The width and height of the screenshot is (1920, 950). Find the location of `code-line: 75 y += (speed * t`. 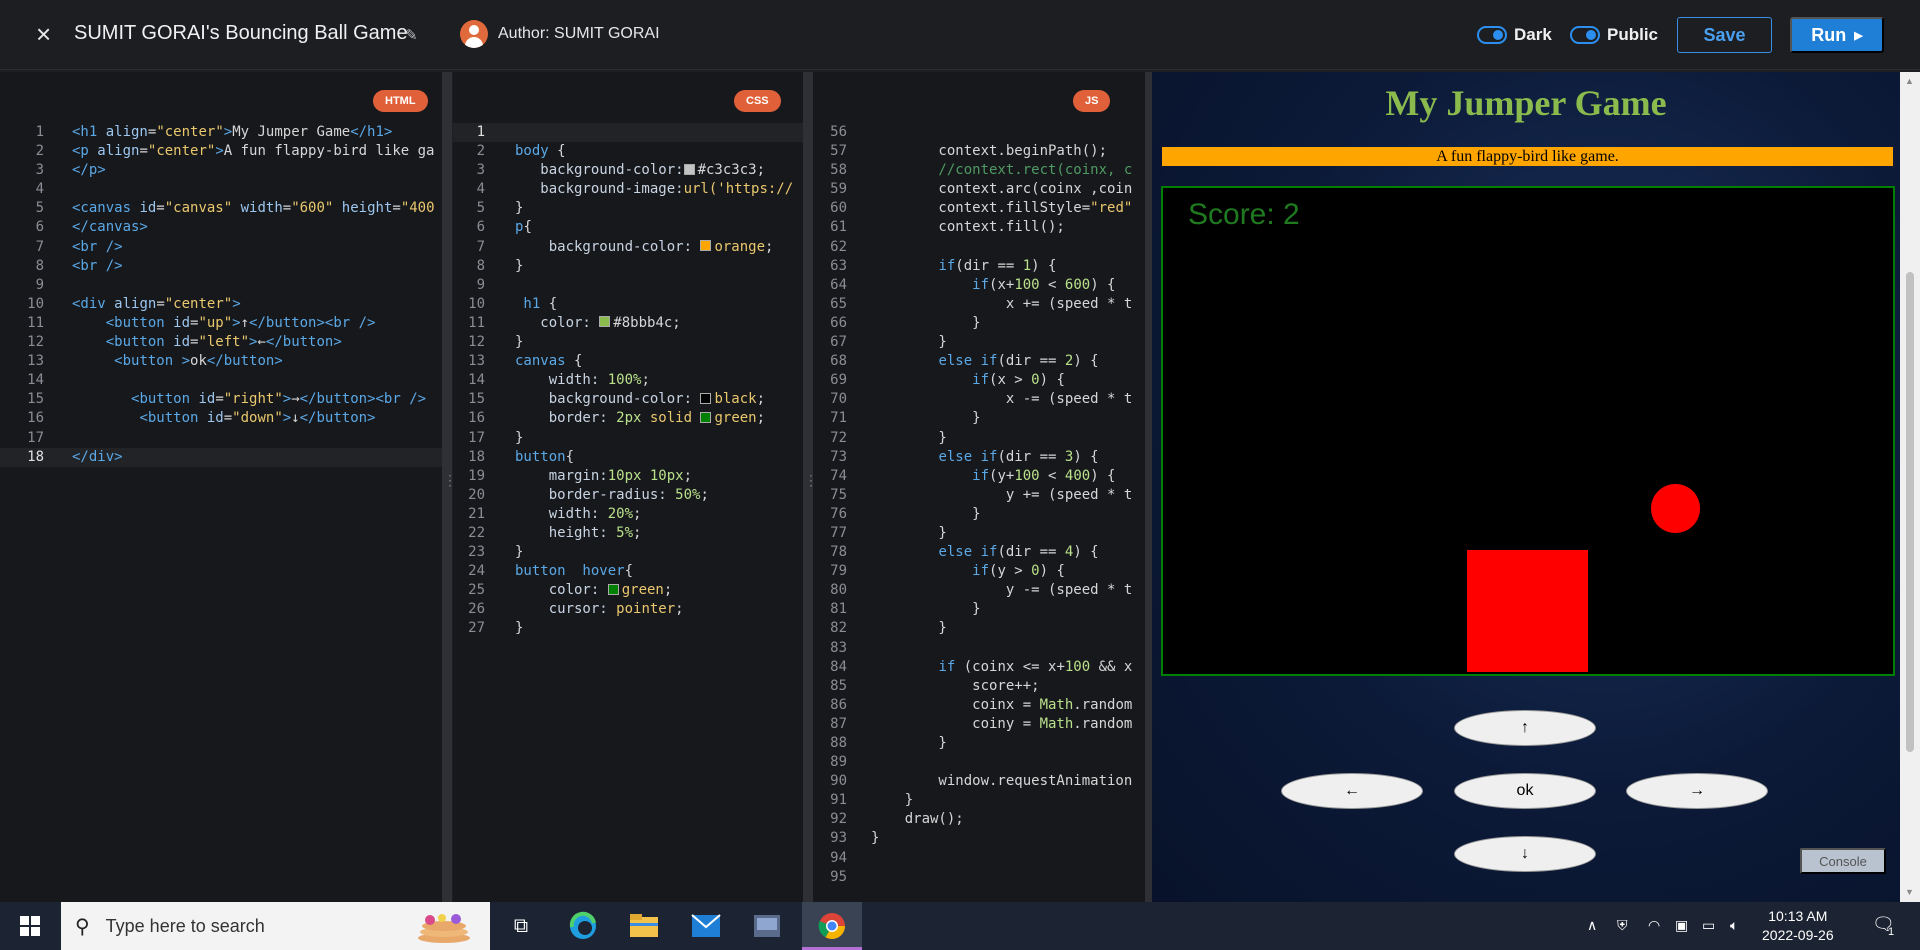

code-line: 75 y += (speed * t is located at coordinates (979, 495).